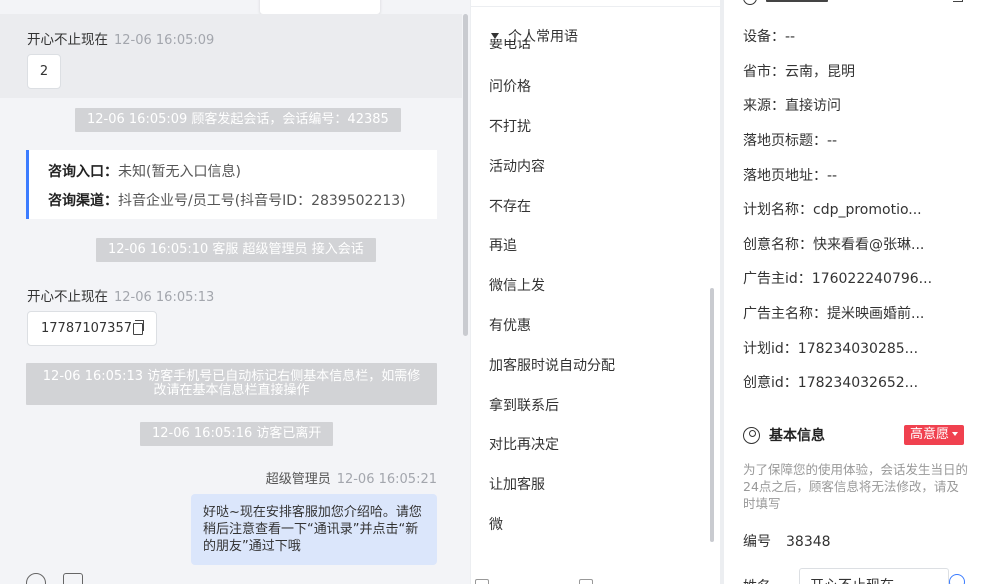 The height and width of the screenshot is (584, 985). What do you see at coordinates (778, 210) in the screenshot?
I see `info-label: 计划名称：` at bounding box center [778, 210].